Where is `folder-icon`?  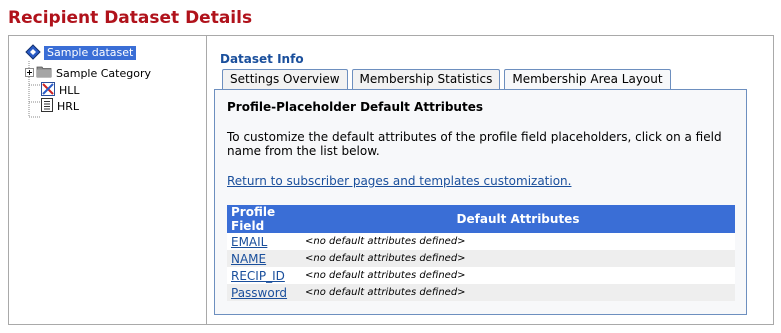
folder-icon is located at coordinates (44, 73).